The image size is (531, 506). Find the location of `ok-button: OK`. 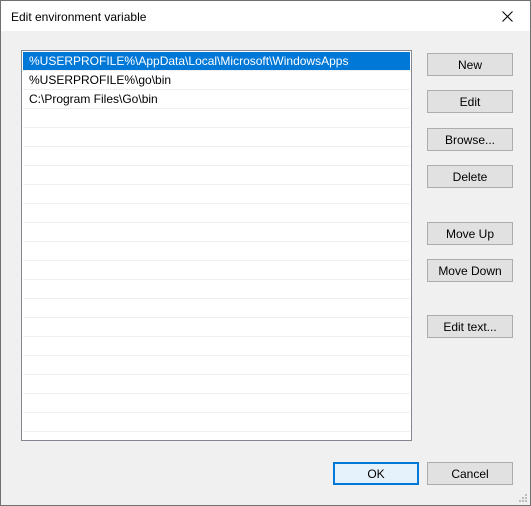

ok-button: OK is located at coordinates (376, 473).